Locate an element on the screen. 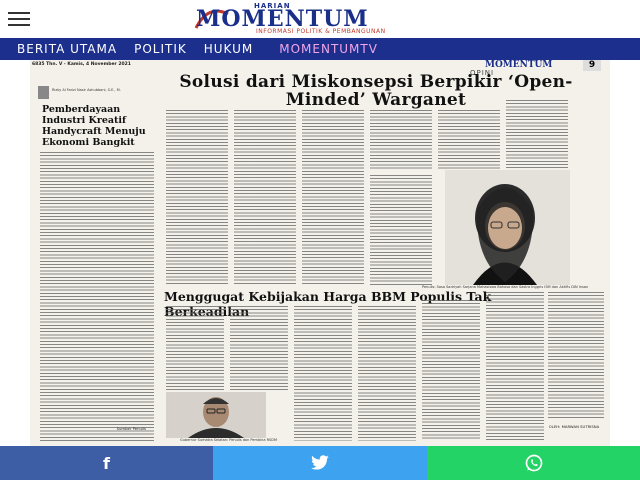 Image resolution: width=640 pixels, height=480 pixels. second-article-photo is located at coordinates (216, 415).